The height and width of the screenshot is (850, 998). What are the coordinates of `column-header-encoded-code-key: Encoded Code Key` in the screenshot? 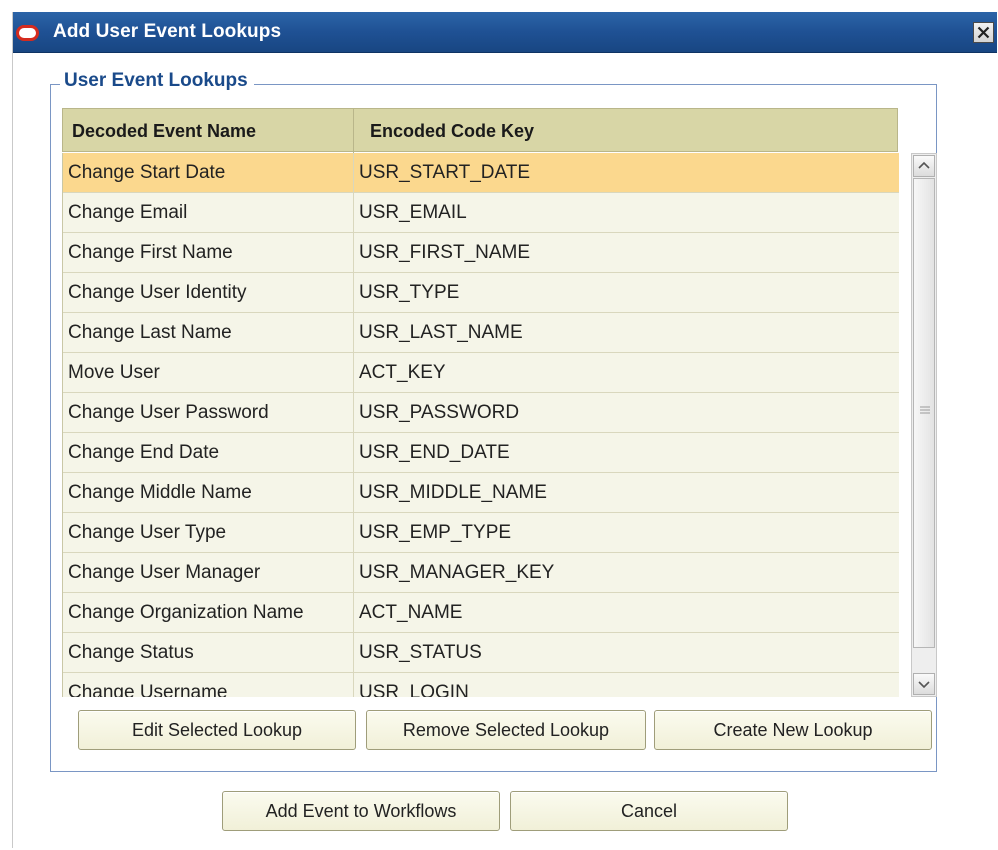 It's located at (630, 131).